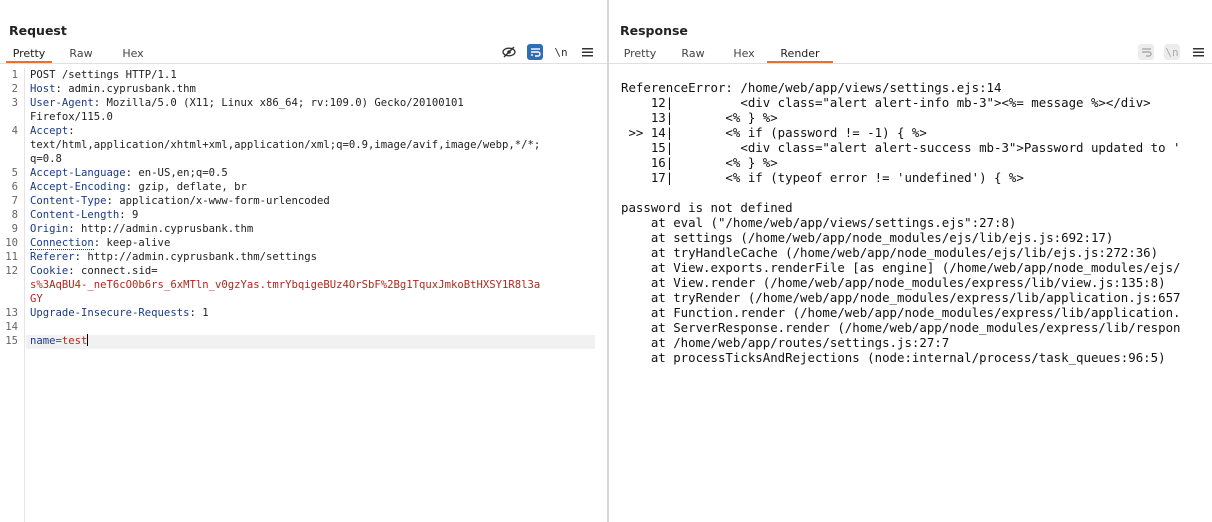 The image size is (1212, 522). Describe the element at coordinates (14, 187) in the screenshot. I see `line-number: 6` at that location.